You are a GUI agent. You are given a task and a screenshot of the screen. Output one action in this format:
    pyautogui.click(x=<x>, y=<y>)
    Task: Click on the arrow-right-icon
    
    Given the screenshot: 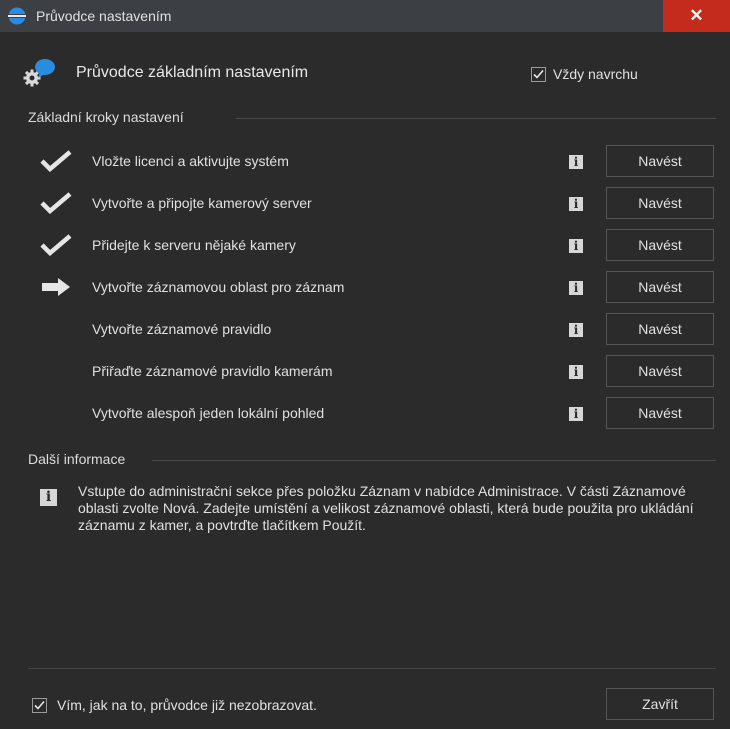 What is the action you would take?
    pyautogui.click(x=56, y=287)
    